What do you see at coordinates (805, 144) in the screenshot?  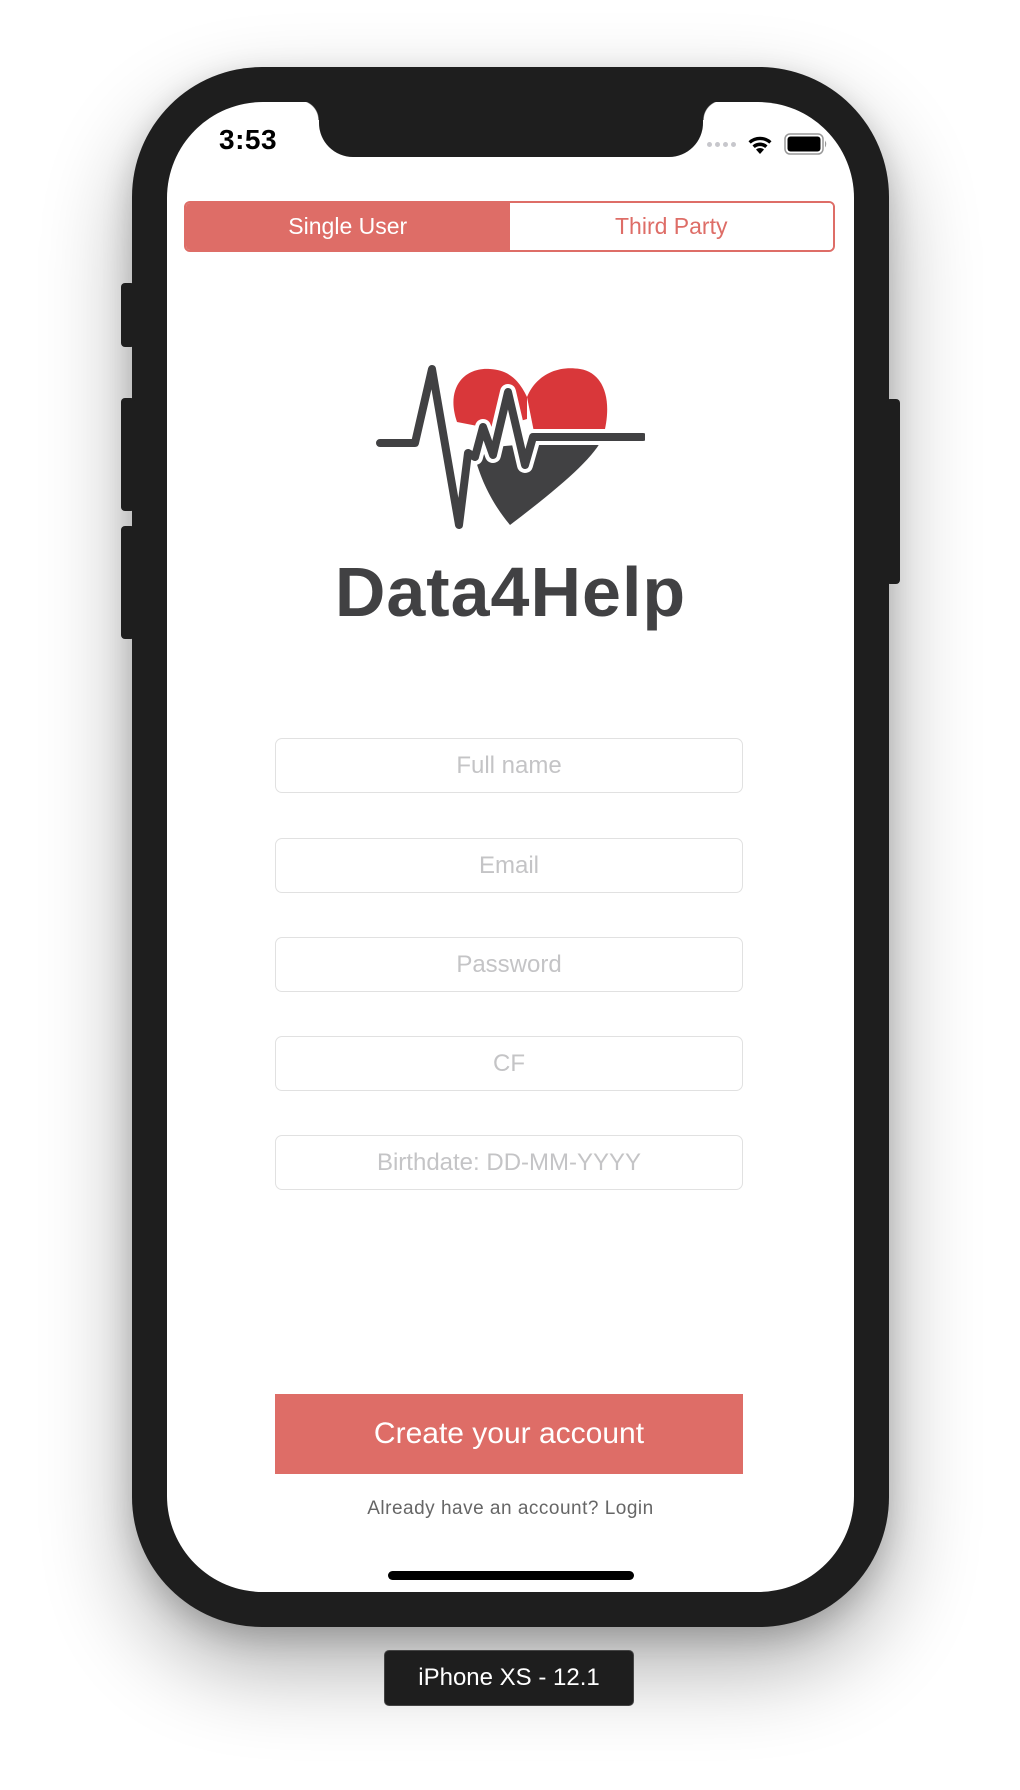 I see `battery-icon` at bounding box center [805, 144].